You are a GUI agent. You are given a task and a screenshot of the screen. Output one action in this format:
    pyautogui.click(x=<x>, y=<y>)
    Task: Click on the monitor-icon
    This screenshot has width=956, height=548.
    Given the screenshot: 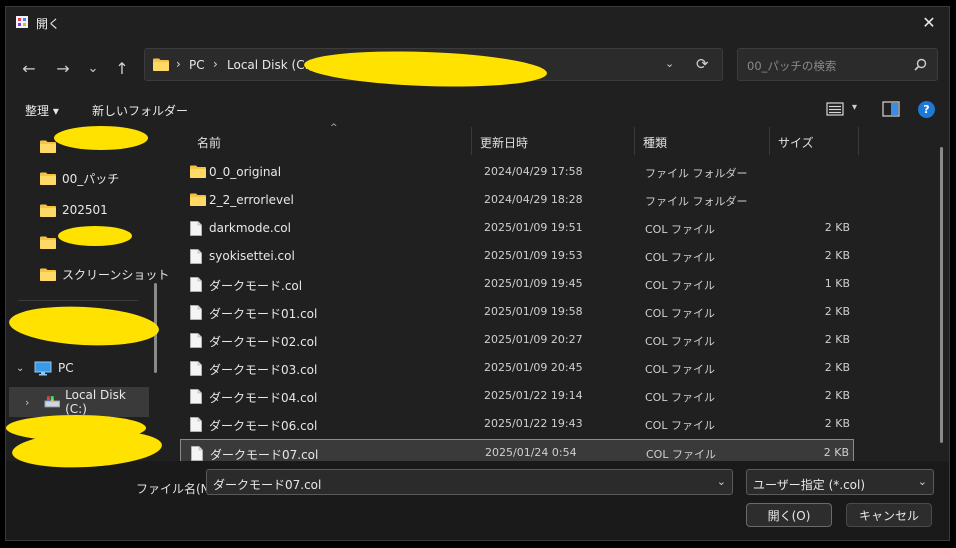 What is the action you would take?
    pyautogui.click(x=43, y=368)
    